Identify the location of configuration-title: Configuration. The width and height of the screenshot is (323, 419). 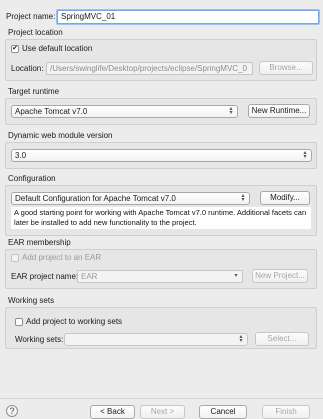
(32, 178).